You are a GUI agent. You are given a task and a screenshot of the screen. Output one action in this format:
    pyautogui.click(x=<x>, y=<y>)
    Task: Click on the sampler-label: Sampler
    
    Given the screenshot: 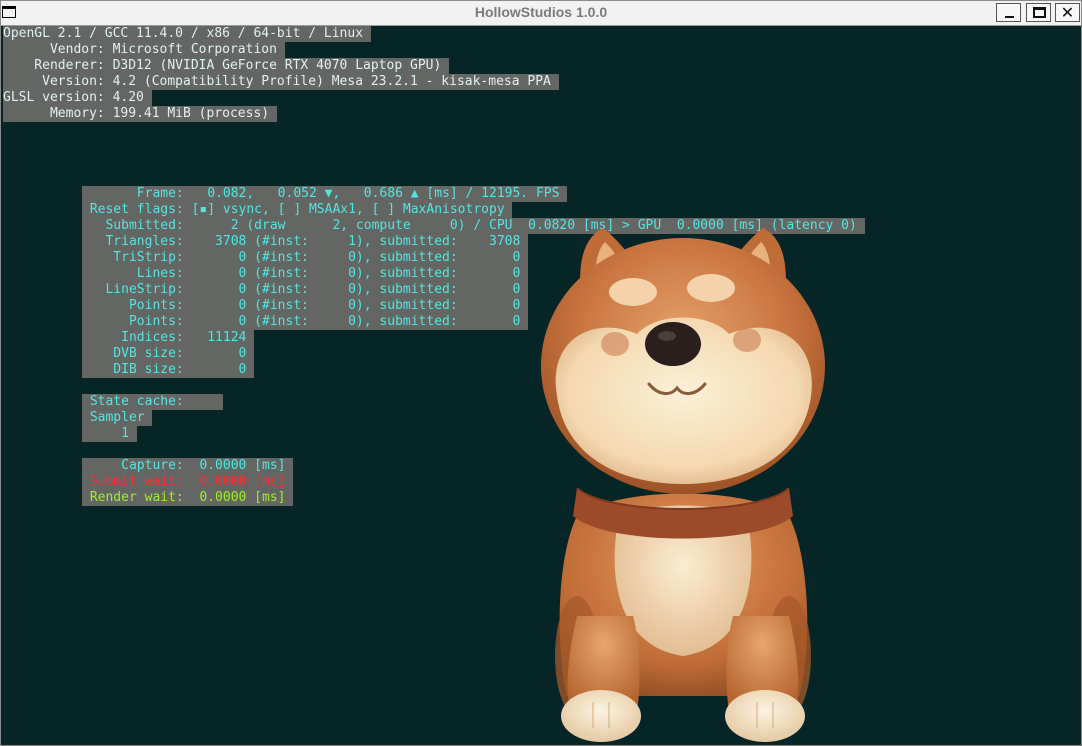 What is the action you would take?
    pyautogui.click(x=117, y=418)
    